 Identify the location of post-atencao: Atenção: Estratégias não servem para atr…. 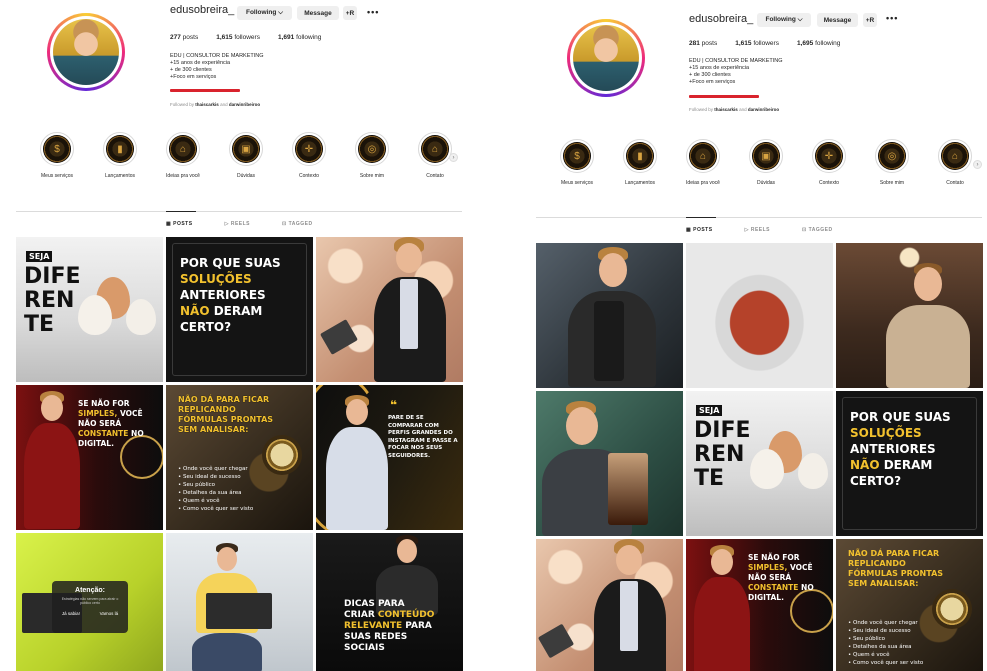
(89, 602).